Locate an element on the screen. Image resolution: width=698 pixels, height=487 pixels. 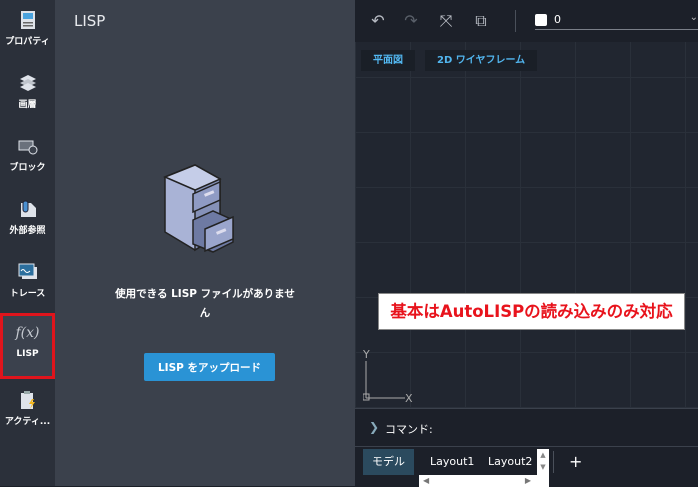
sidebar-item-properties: プロパティ is located at coordinates (27, 31).